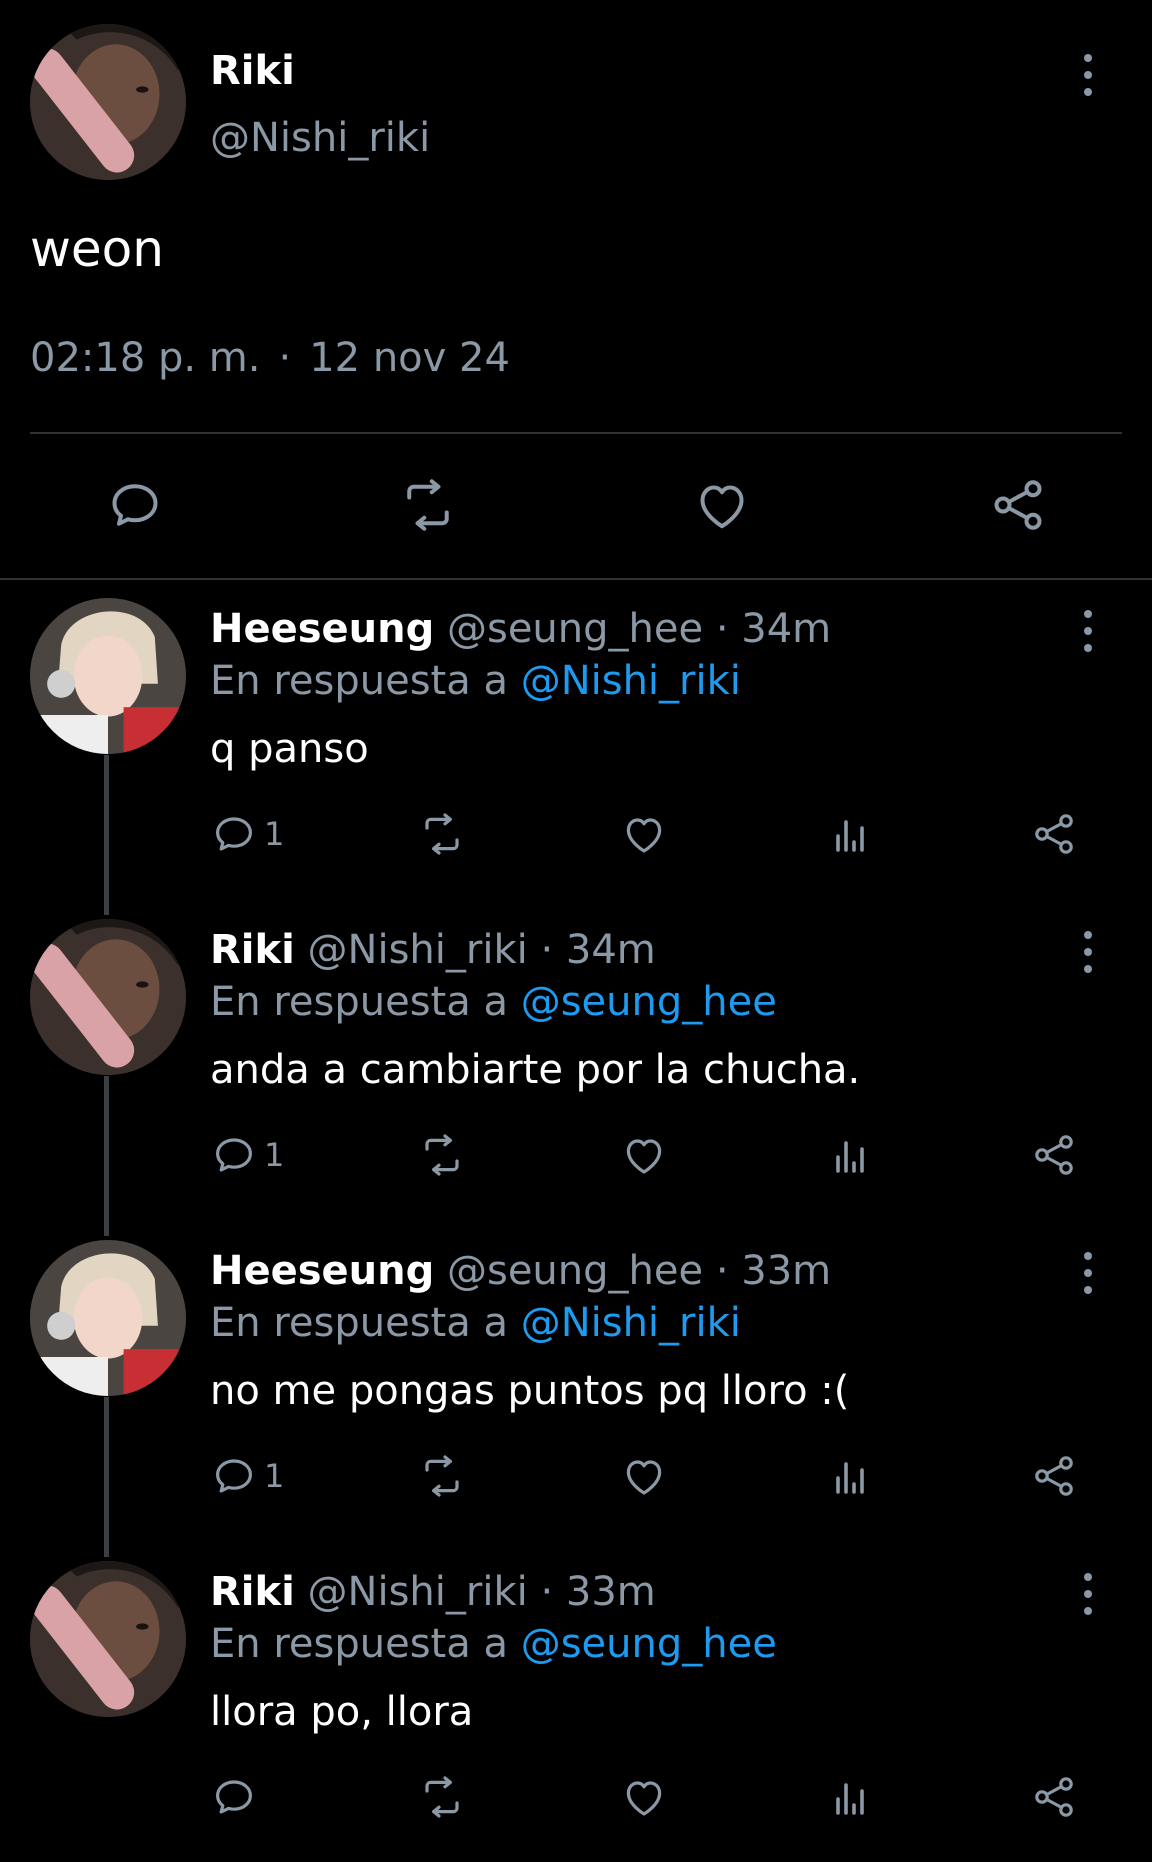  What do you see at coordinates (289, 749) in the screenshot?
I see `reply-text: q panso` at bounding box center [289, 749].